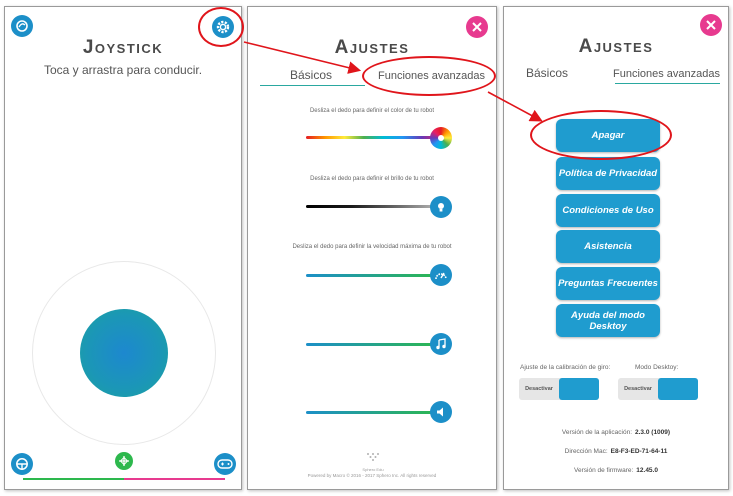  What do you see at coordinates (393, 81) in the screenshot?
I see `annotation-arrows` at bounding box center [393, 81].